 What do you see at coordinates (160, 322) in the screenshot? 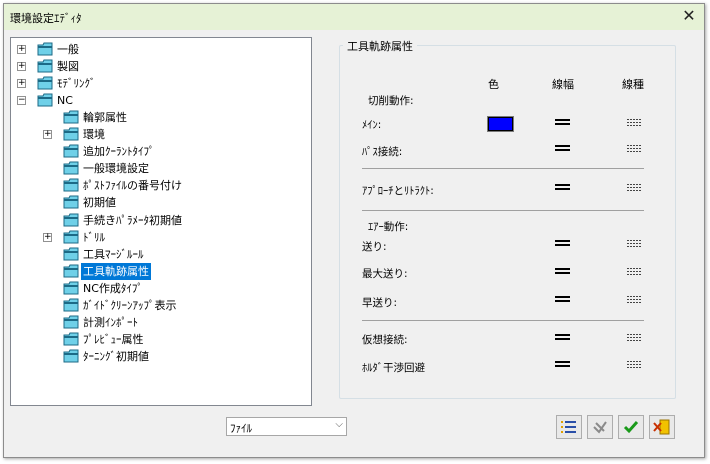
I see `tree-item: 計測ｲﾝﾎﾟｰﾄ` at bounding box center [160, 322].